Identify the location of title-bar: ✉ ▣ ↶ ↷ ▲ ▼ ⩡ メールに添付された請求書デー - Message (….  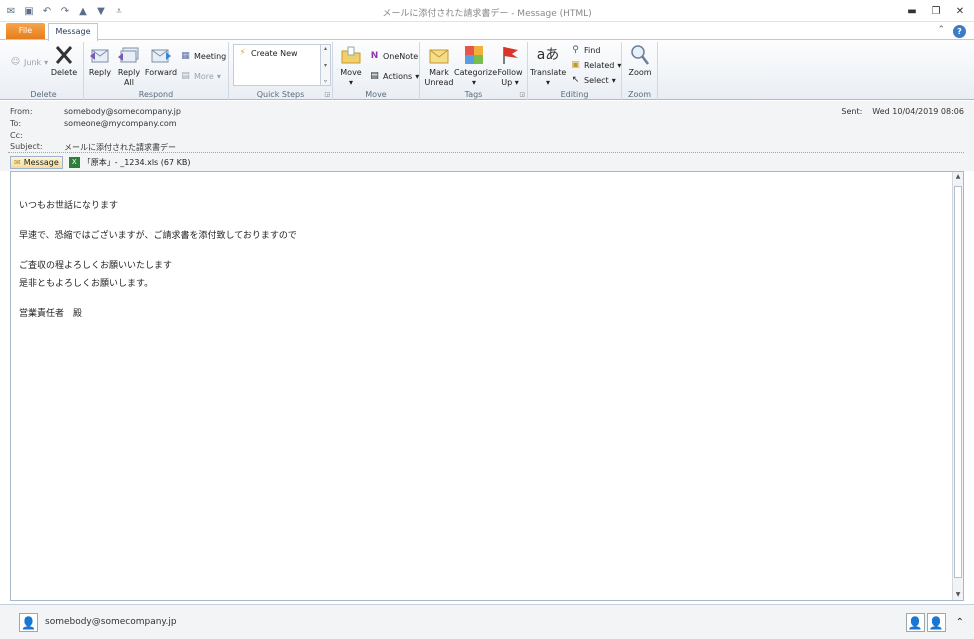
(487, 11).